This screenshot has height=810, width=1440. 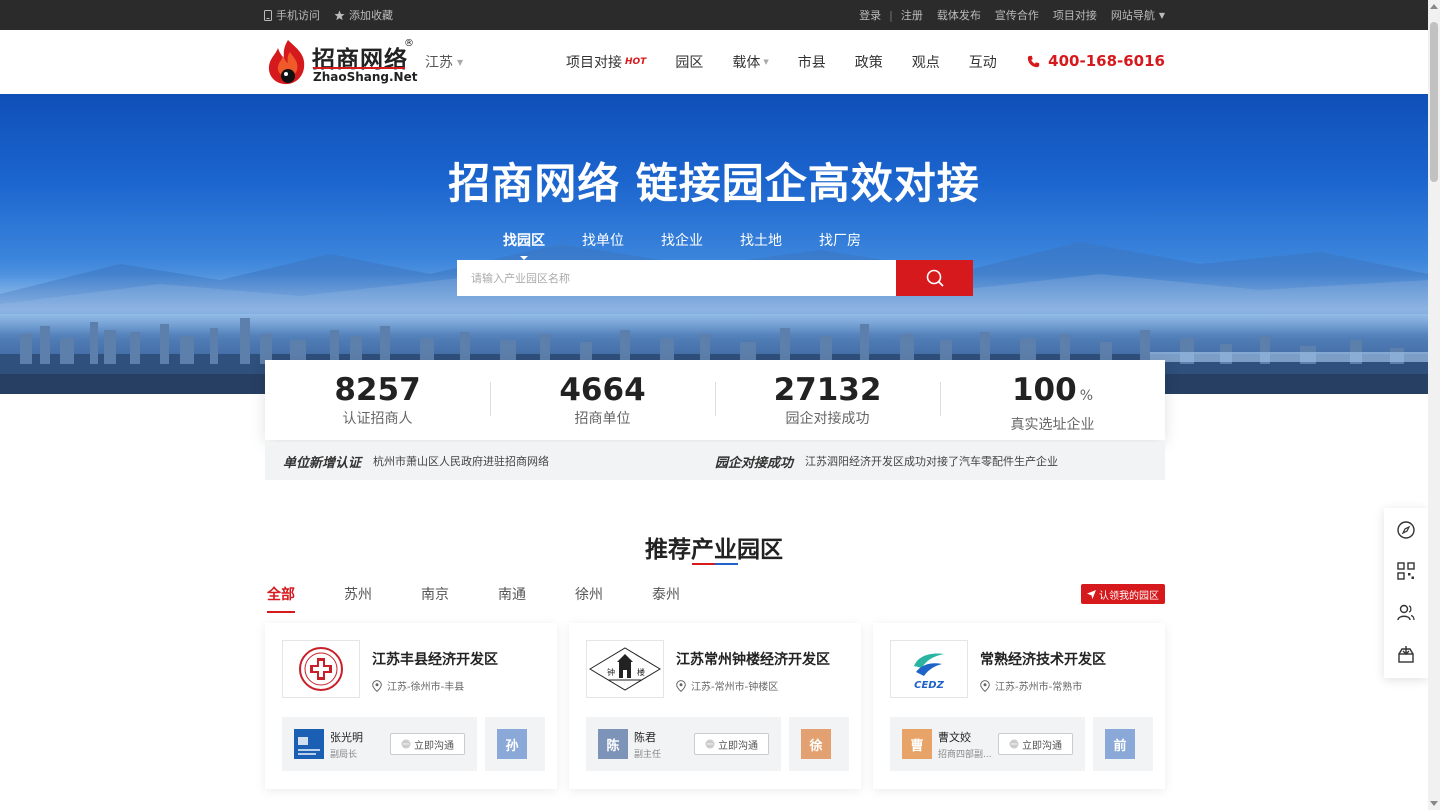 What do you see at coordinates (912, 15) in the screenshot?
I see `register-link: 注册` at bounding box center [912, 15].